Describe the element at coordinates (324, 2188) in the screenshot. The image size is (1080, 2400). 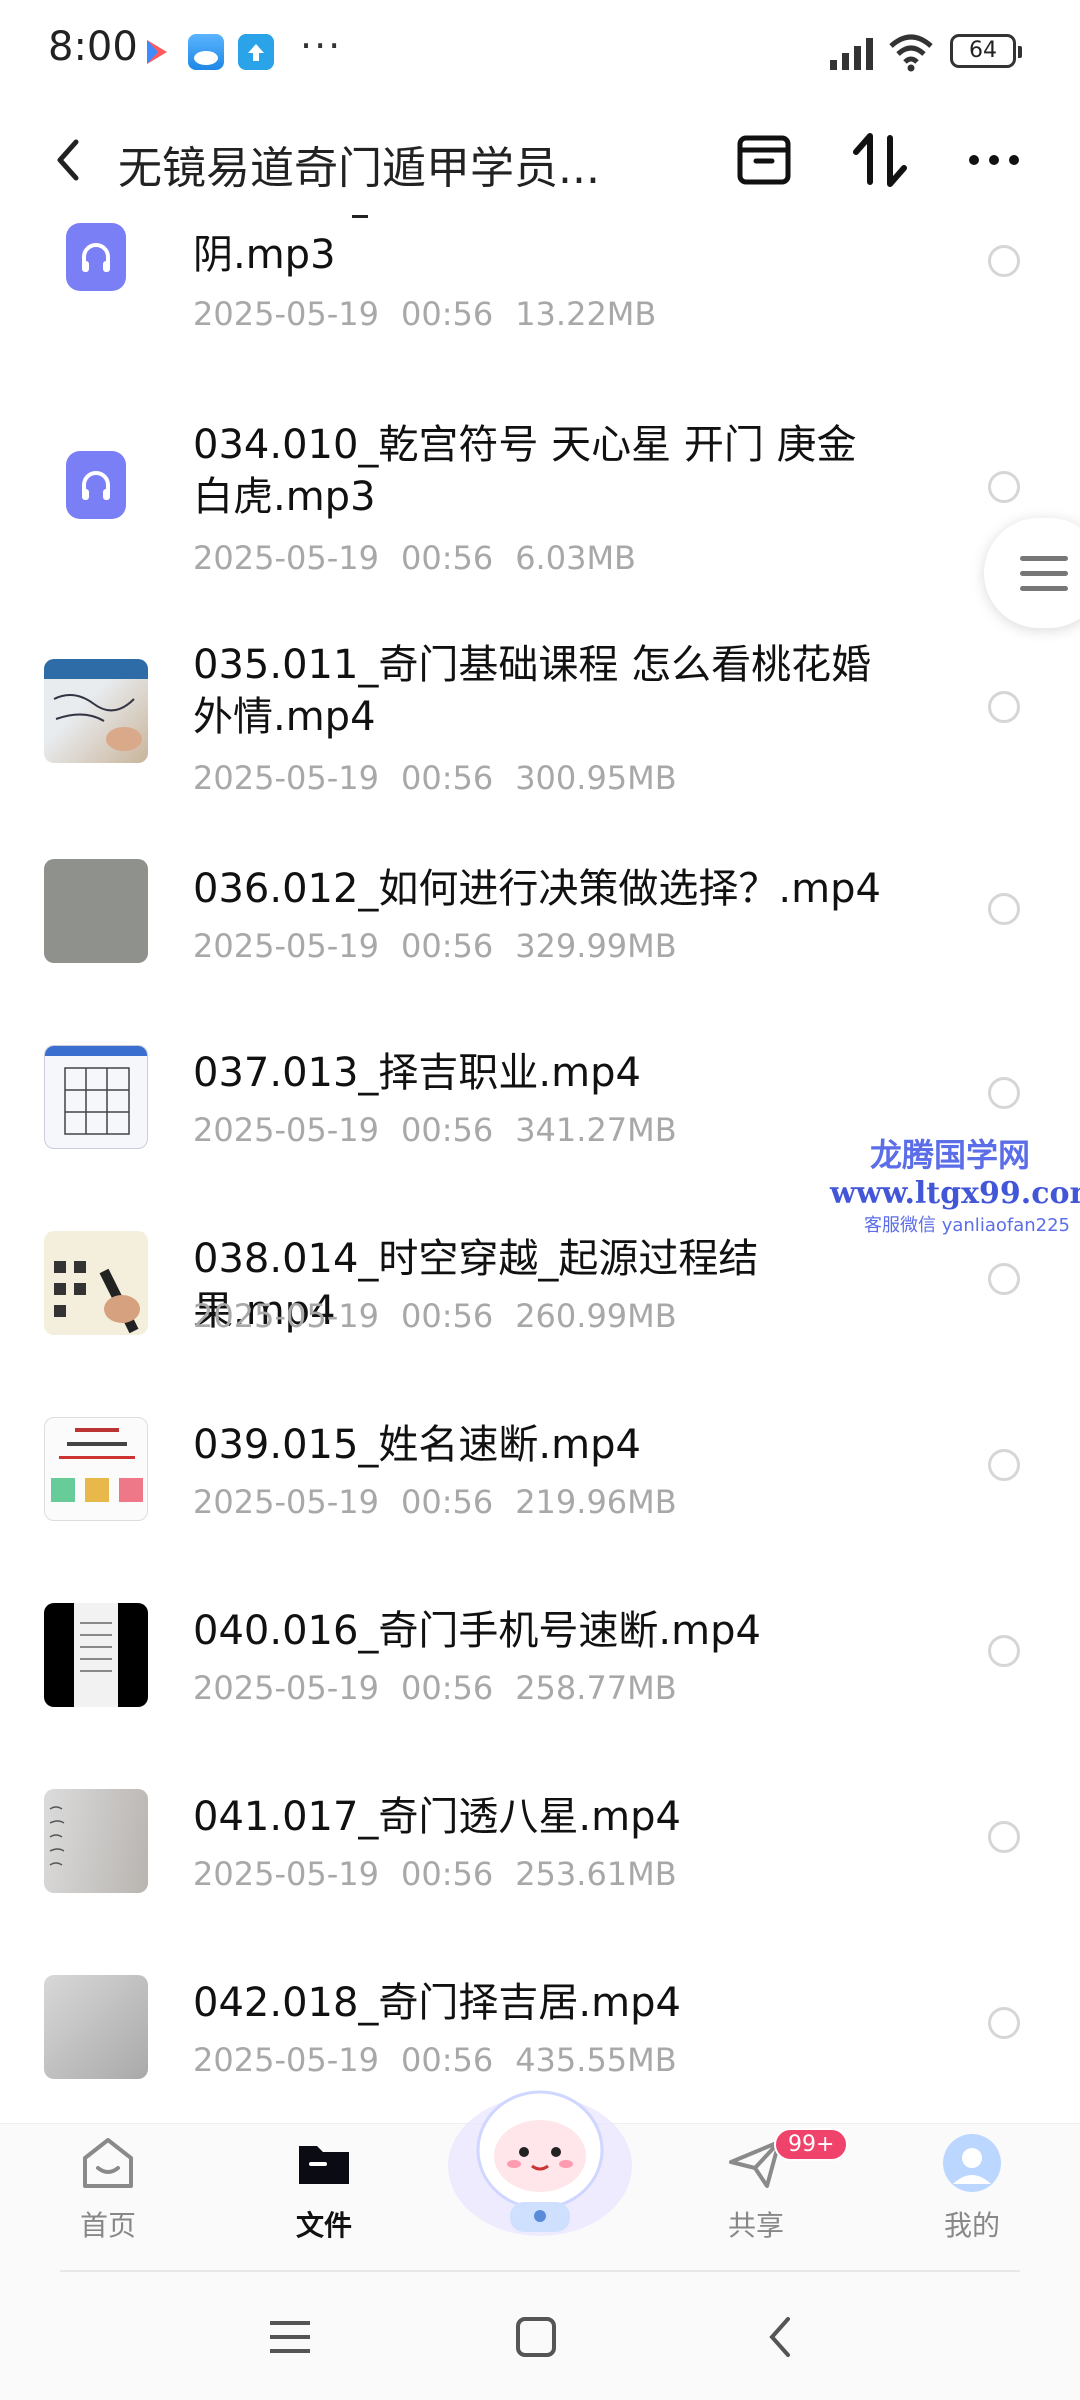
I see `nav-item-files: 文件` at that location.